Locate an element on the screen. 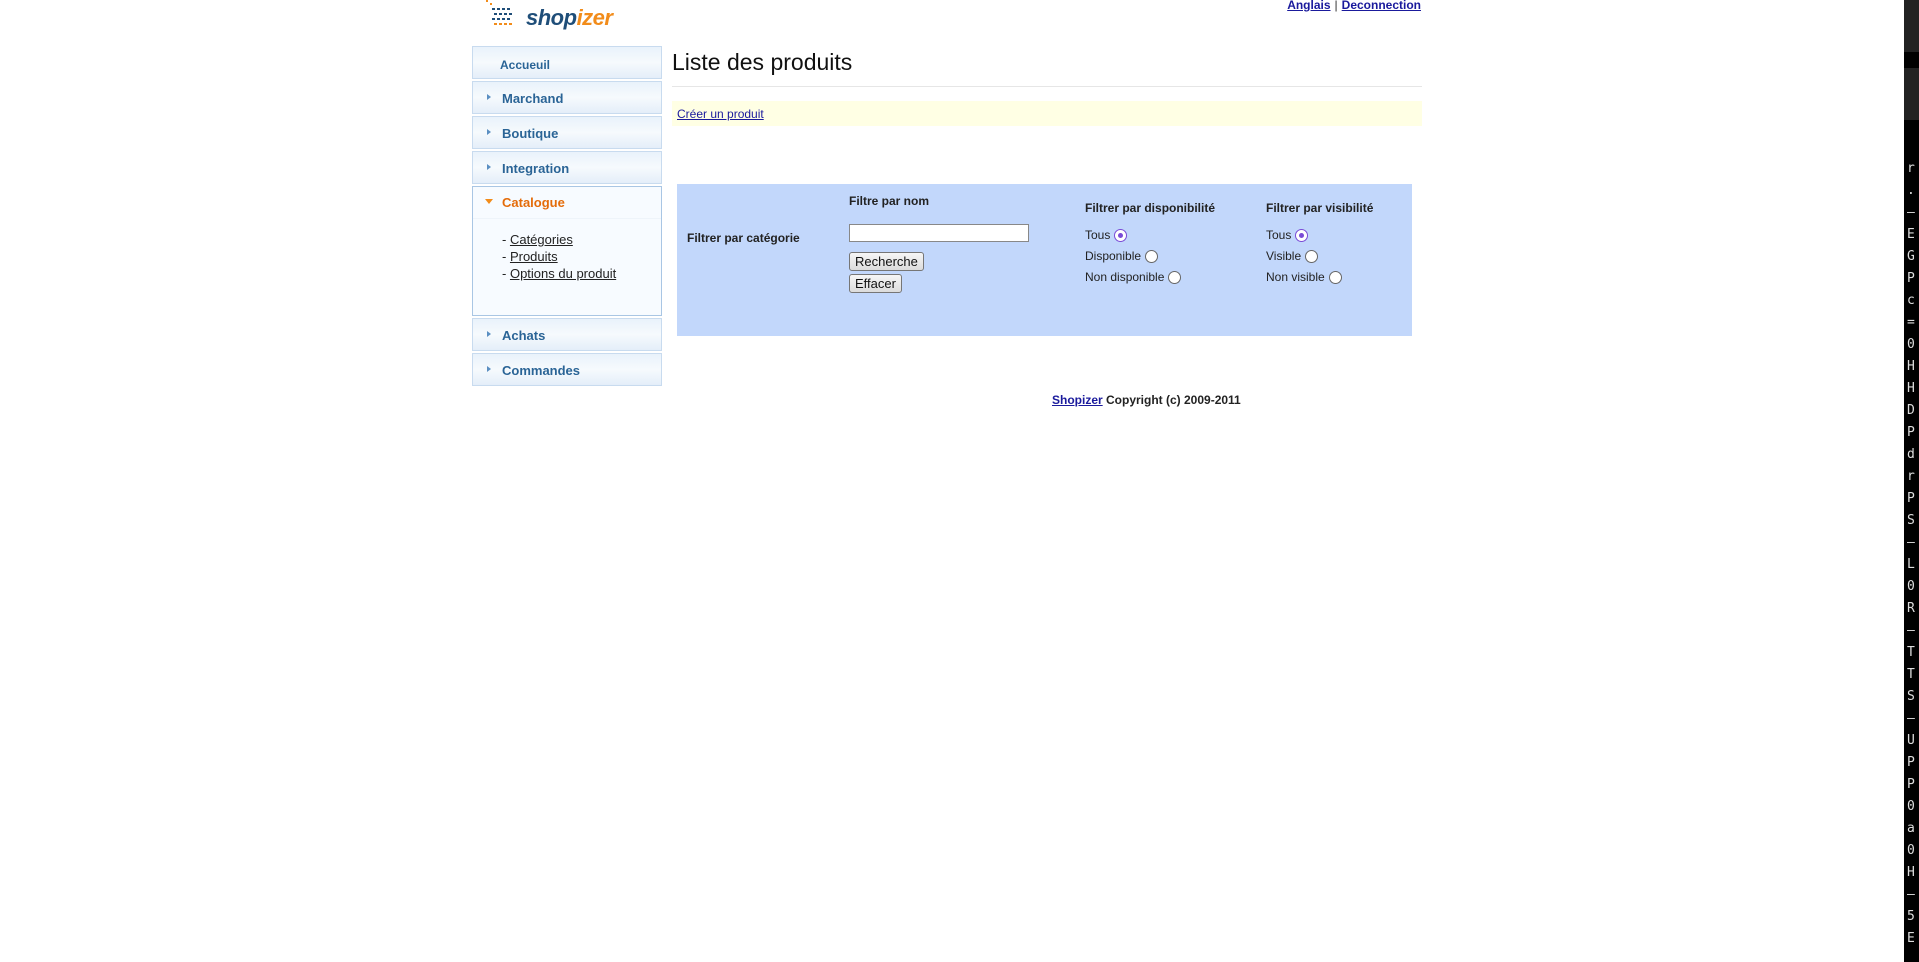 The height and width of the screenshot is (962, 1919). sidebar-item-label: Marchand is located at coordinates (533, 98).